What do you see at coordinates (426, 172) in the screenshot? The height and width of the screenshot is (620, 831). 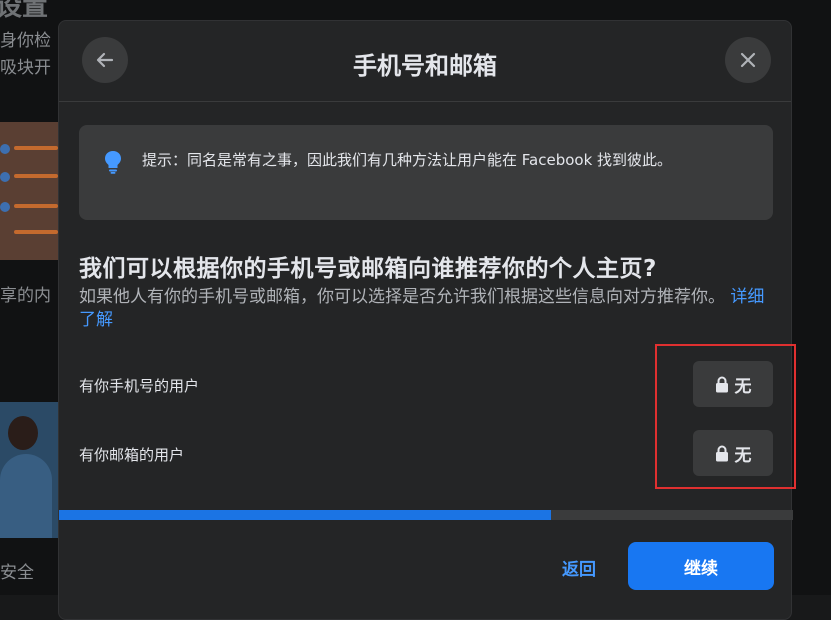 I see `tip-box: 提示：同名是常有之事，因此我们有几种方法让用户能在 Facebook 找到彼此。` at bounding box center [426, 172].